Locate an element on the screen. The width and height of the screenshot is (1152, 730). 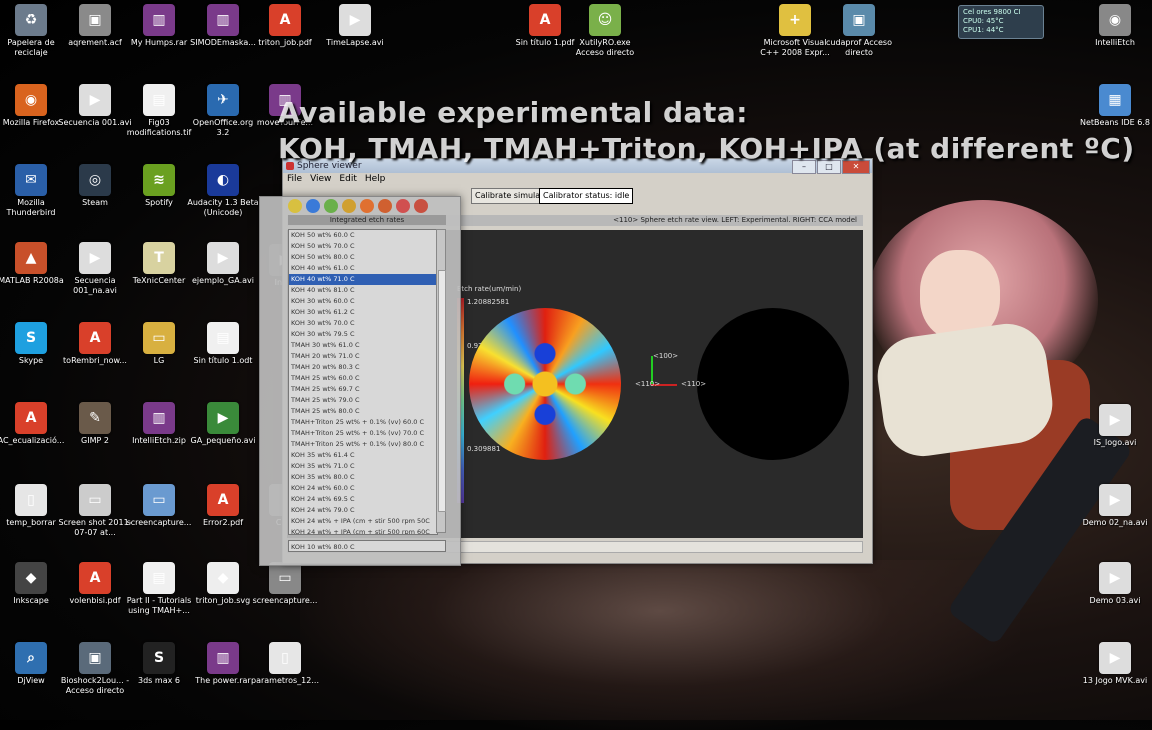
spotify-icon: ≋ is located at coordinates (159, 180).